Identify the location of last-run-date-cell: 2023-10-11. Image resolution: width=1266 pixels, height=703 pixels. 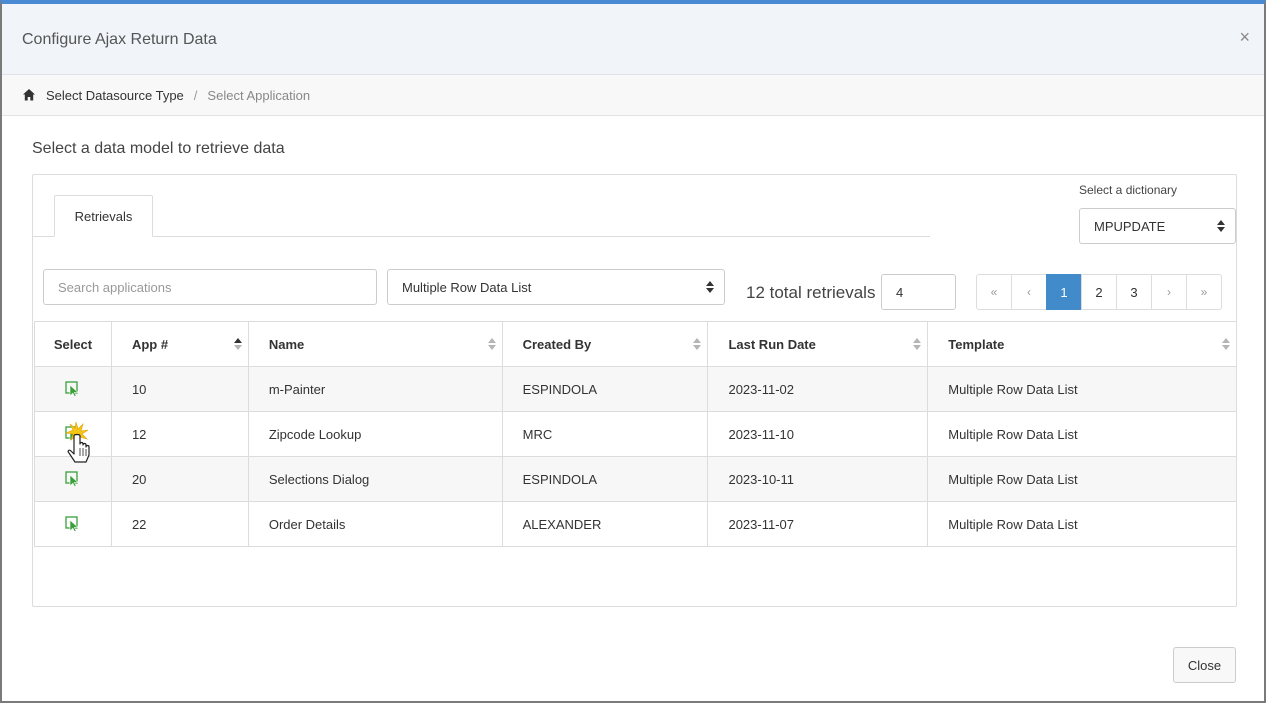
(818, 479).